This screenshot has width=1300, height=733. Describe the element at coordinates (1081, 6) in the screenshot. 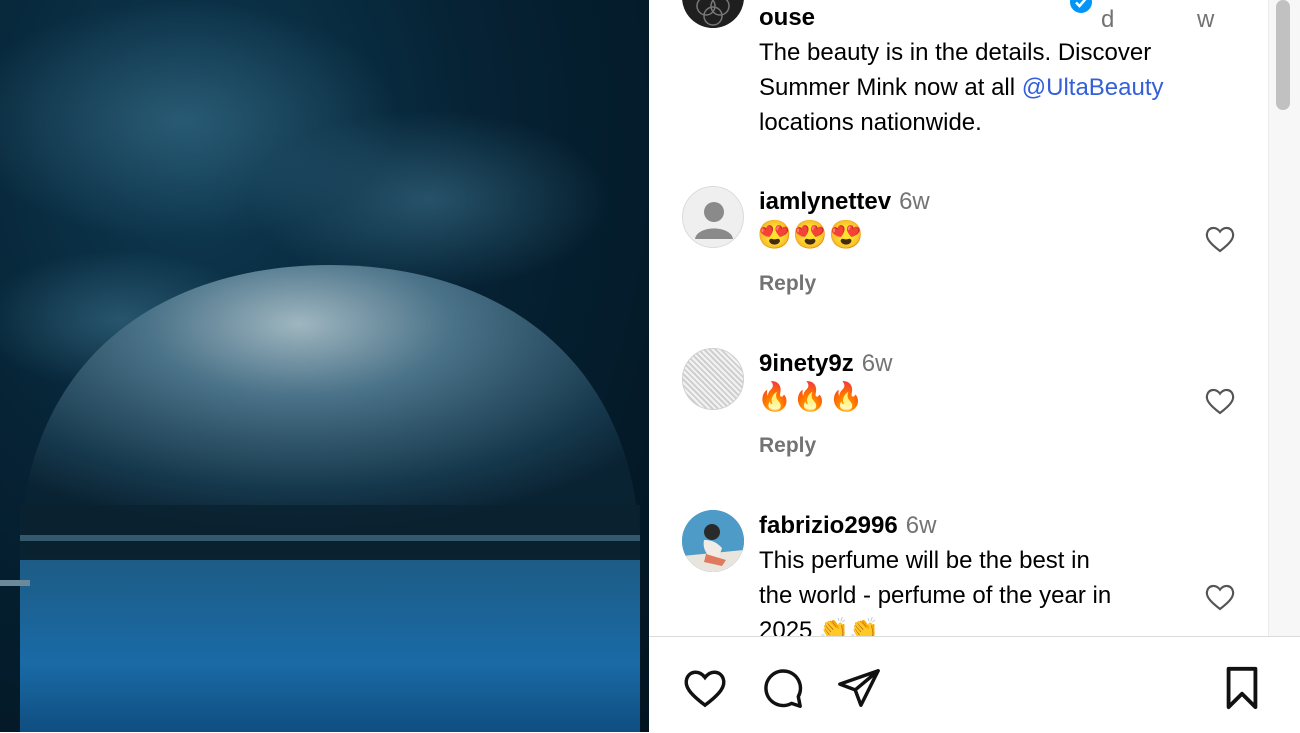

I see `verified-badge-icon` at that location.